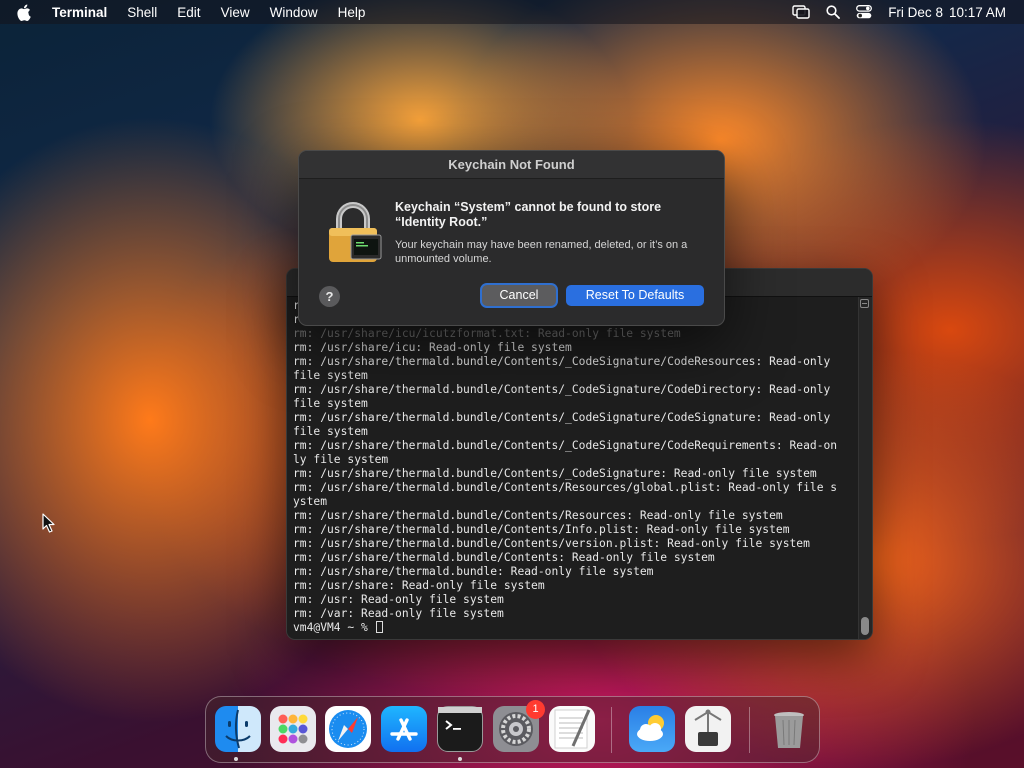 The width and height of the screenshot is (1024, 768). Describe the element at coordinates (864, 12) in the screenshot. I see `control-center-icon` at that location.